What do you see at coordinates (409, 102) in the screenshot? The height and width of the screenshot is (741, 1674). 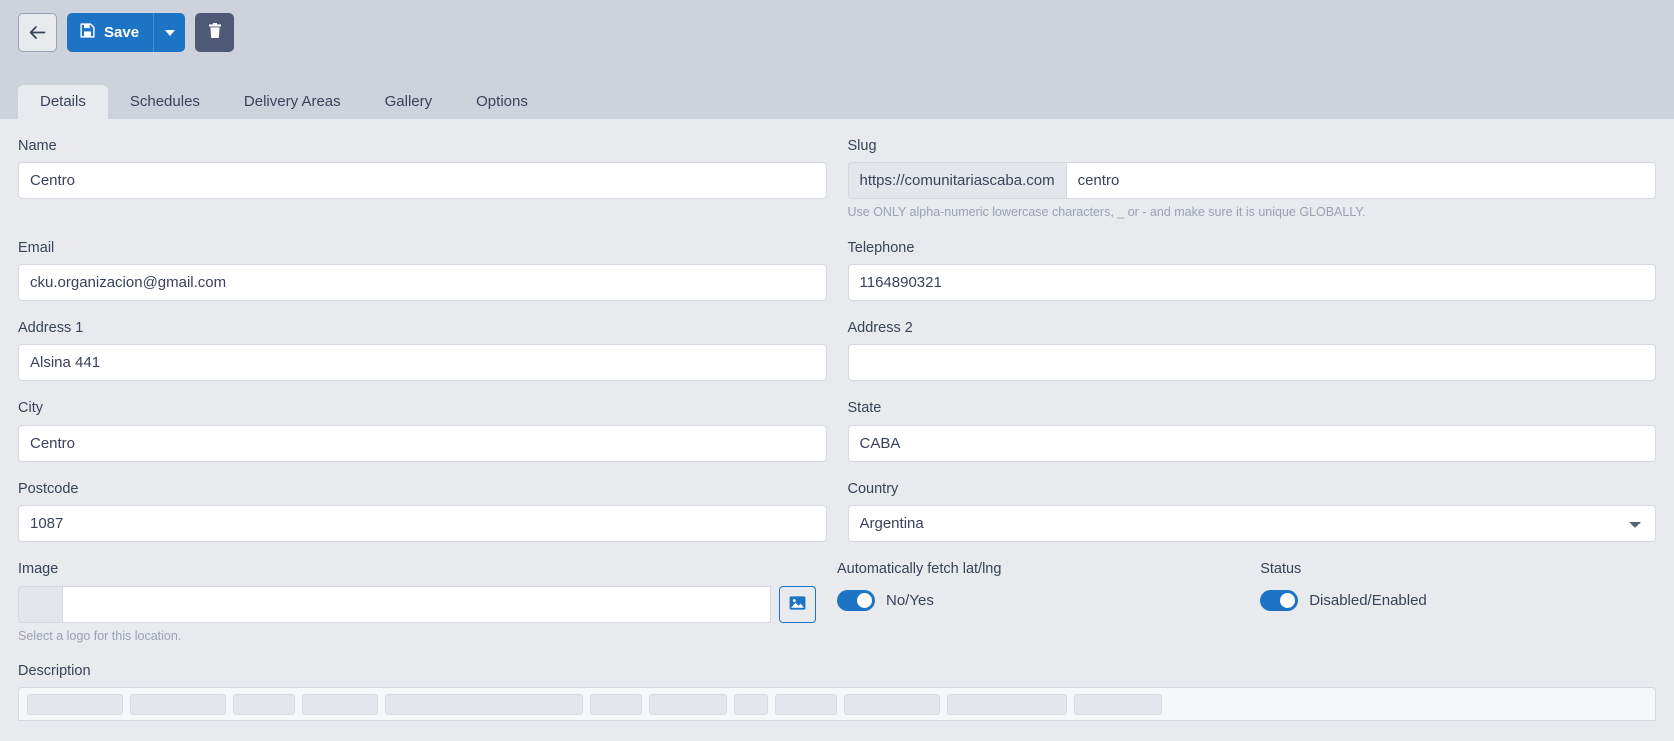 I see `tab-gallery: Gallery` at bounding box center [409, 102].